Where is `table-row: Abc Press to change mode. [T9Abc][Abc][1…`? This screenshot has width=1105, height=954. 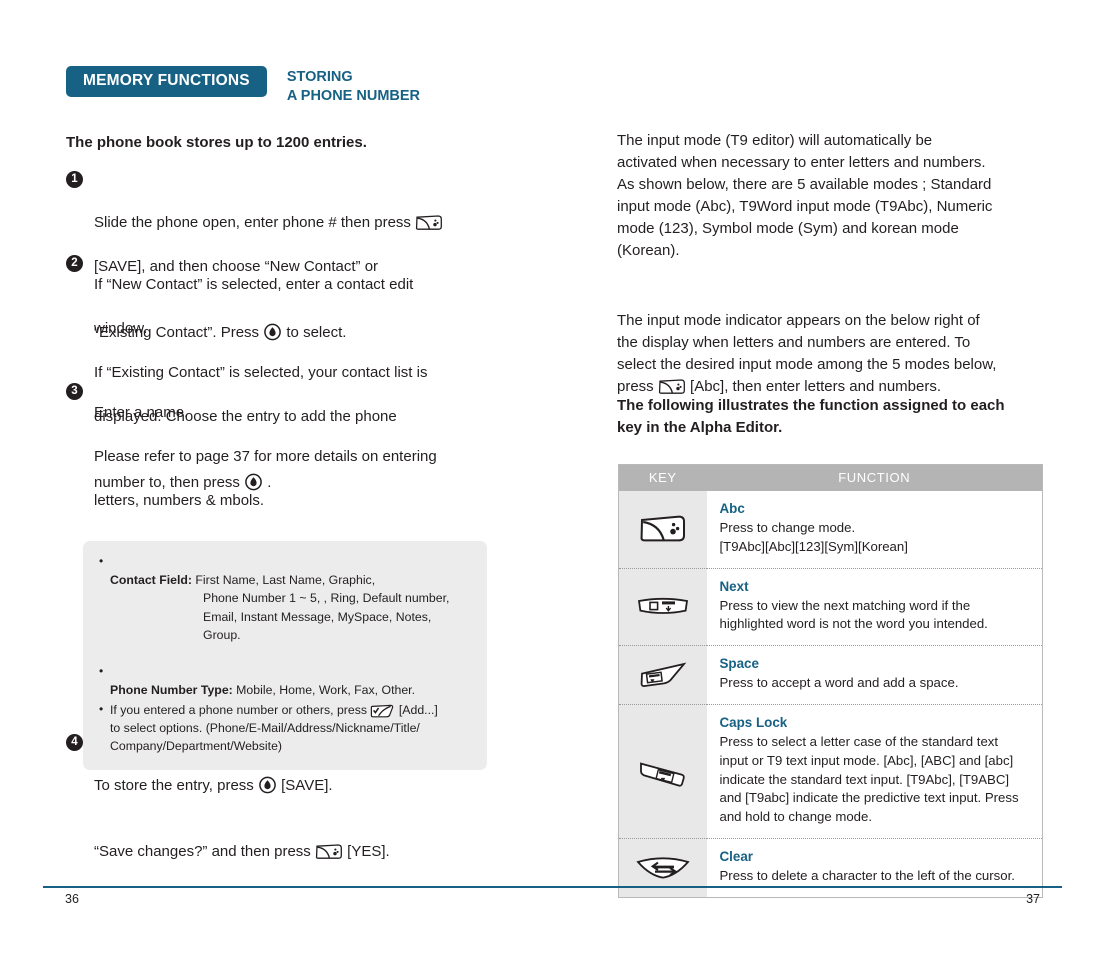 table-row: Abc Press to change mode. [T9Abc][Abc][1… is located at coordinates (830, 530).